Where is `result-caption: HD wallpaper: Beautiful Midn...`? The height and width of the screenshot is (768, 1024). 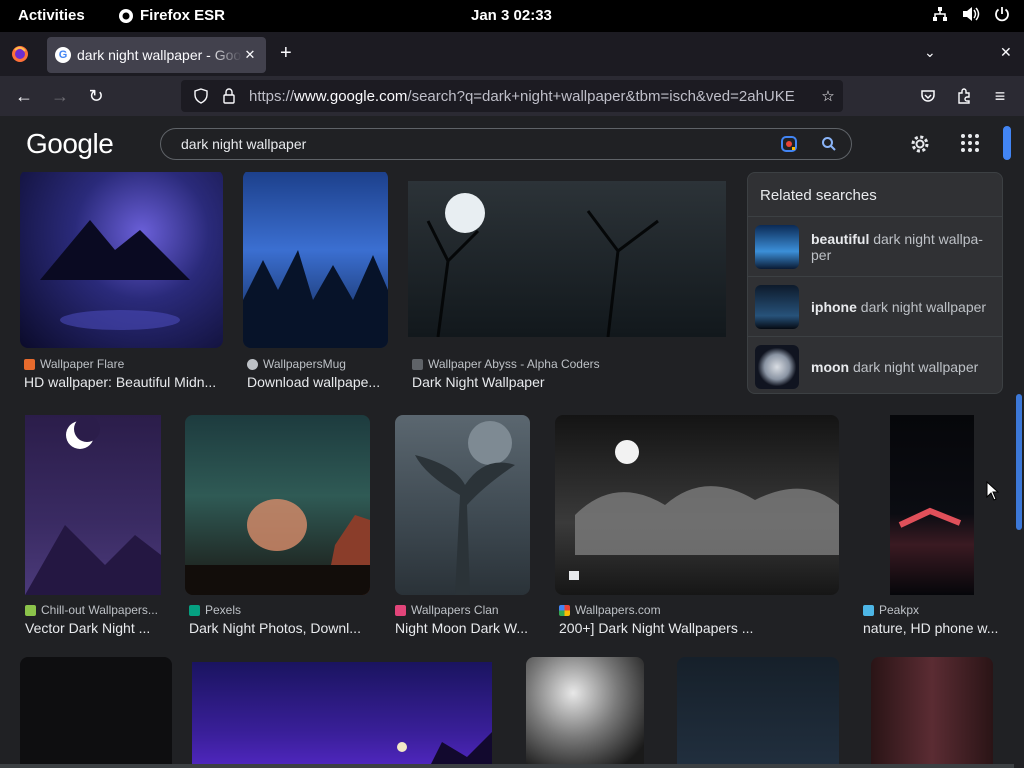 result-caption: HD wallpaper: Beautiful Midn... is located at coordinates (124, 382).